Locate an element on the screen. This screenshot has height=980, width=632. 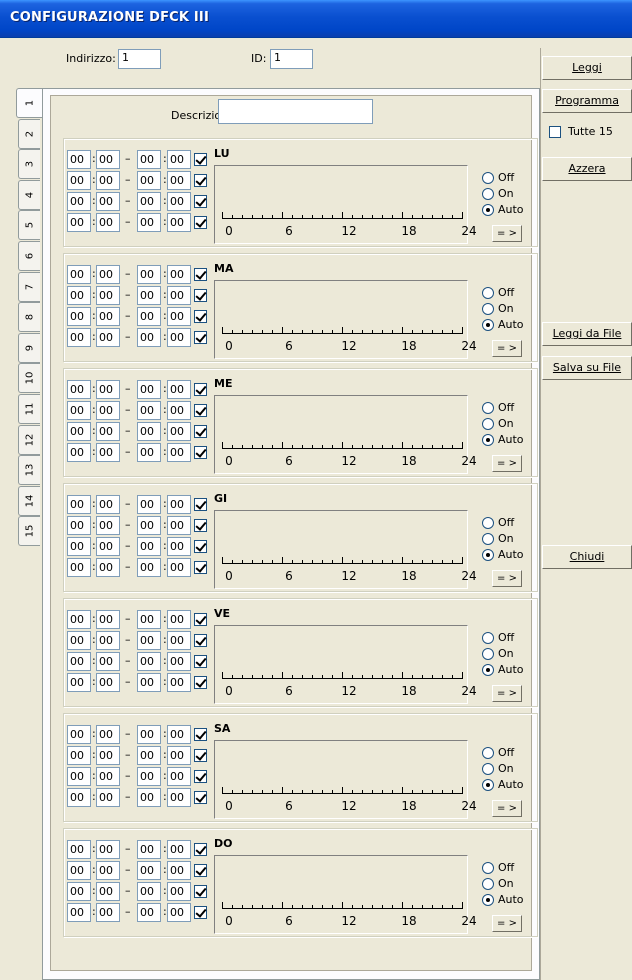
id-input: 1 is located at coordinates (291, 59).